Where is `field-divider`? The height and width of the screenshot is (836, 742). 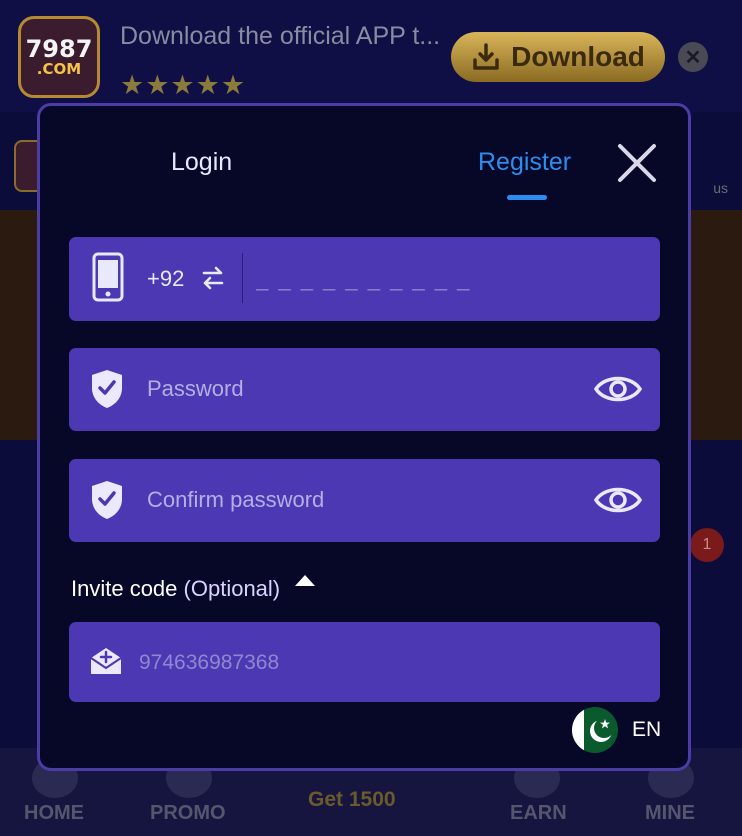 field-divider is located at coordinates (242, 278).